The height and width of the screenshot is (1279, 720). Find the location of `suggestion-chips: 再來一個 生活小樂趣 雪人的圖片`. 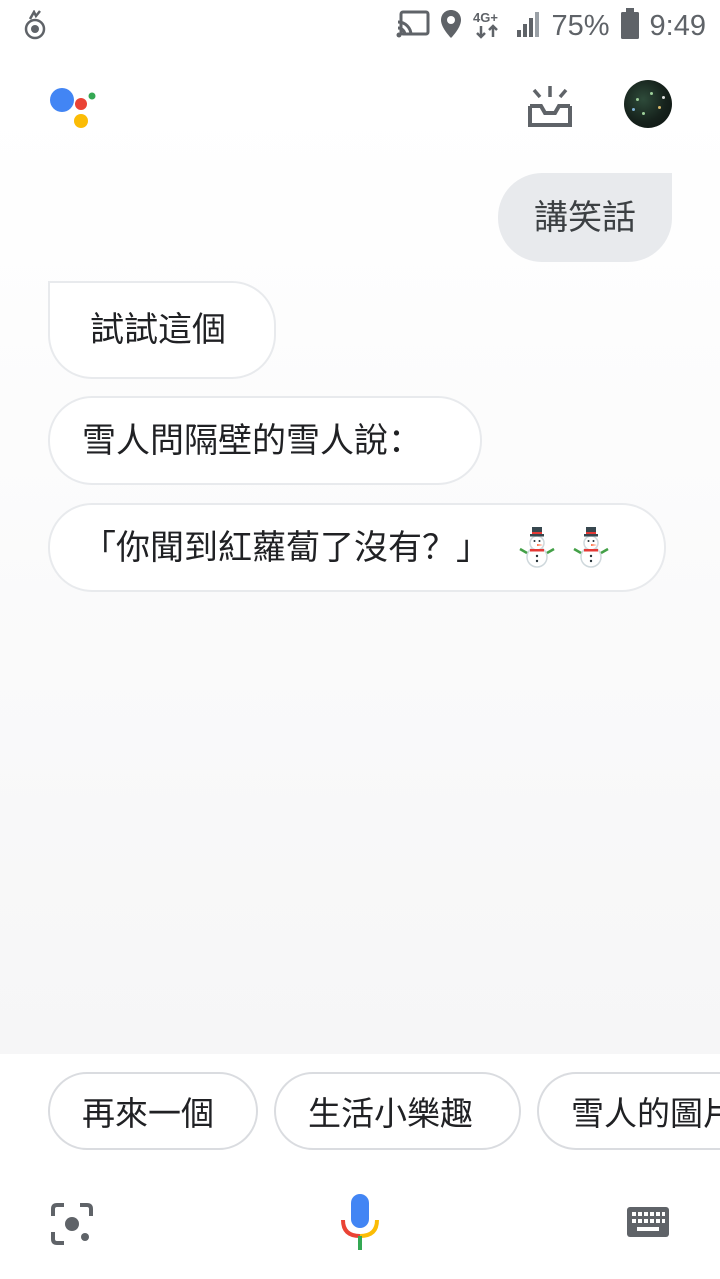

suggestion-chips: 再來一個 生活小樂趣 雪人的圖片 is located at coordinates (360, 1112).